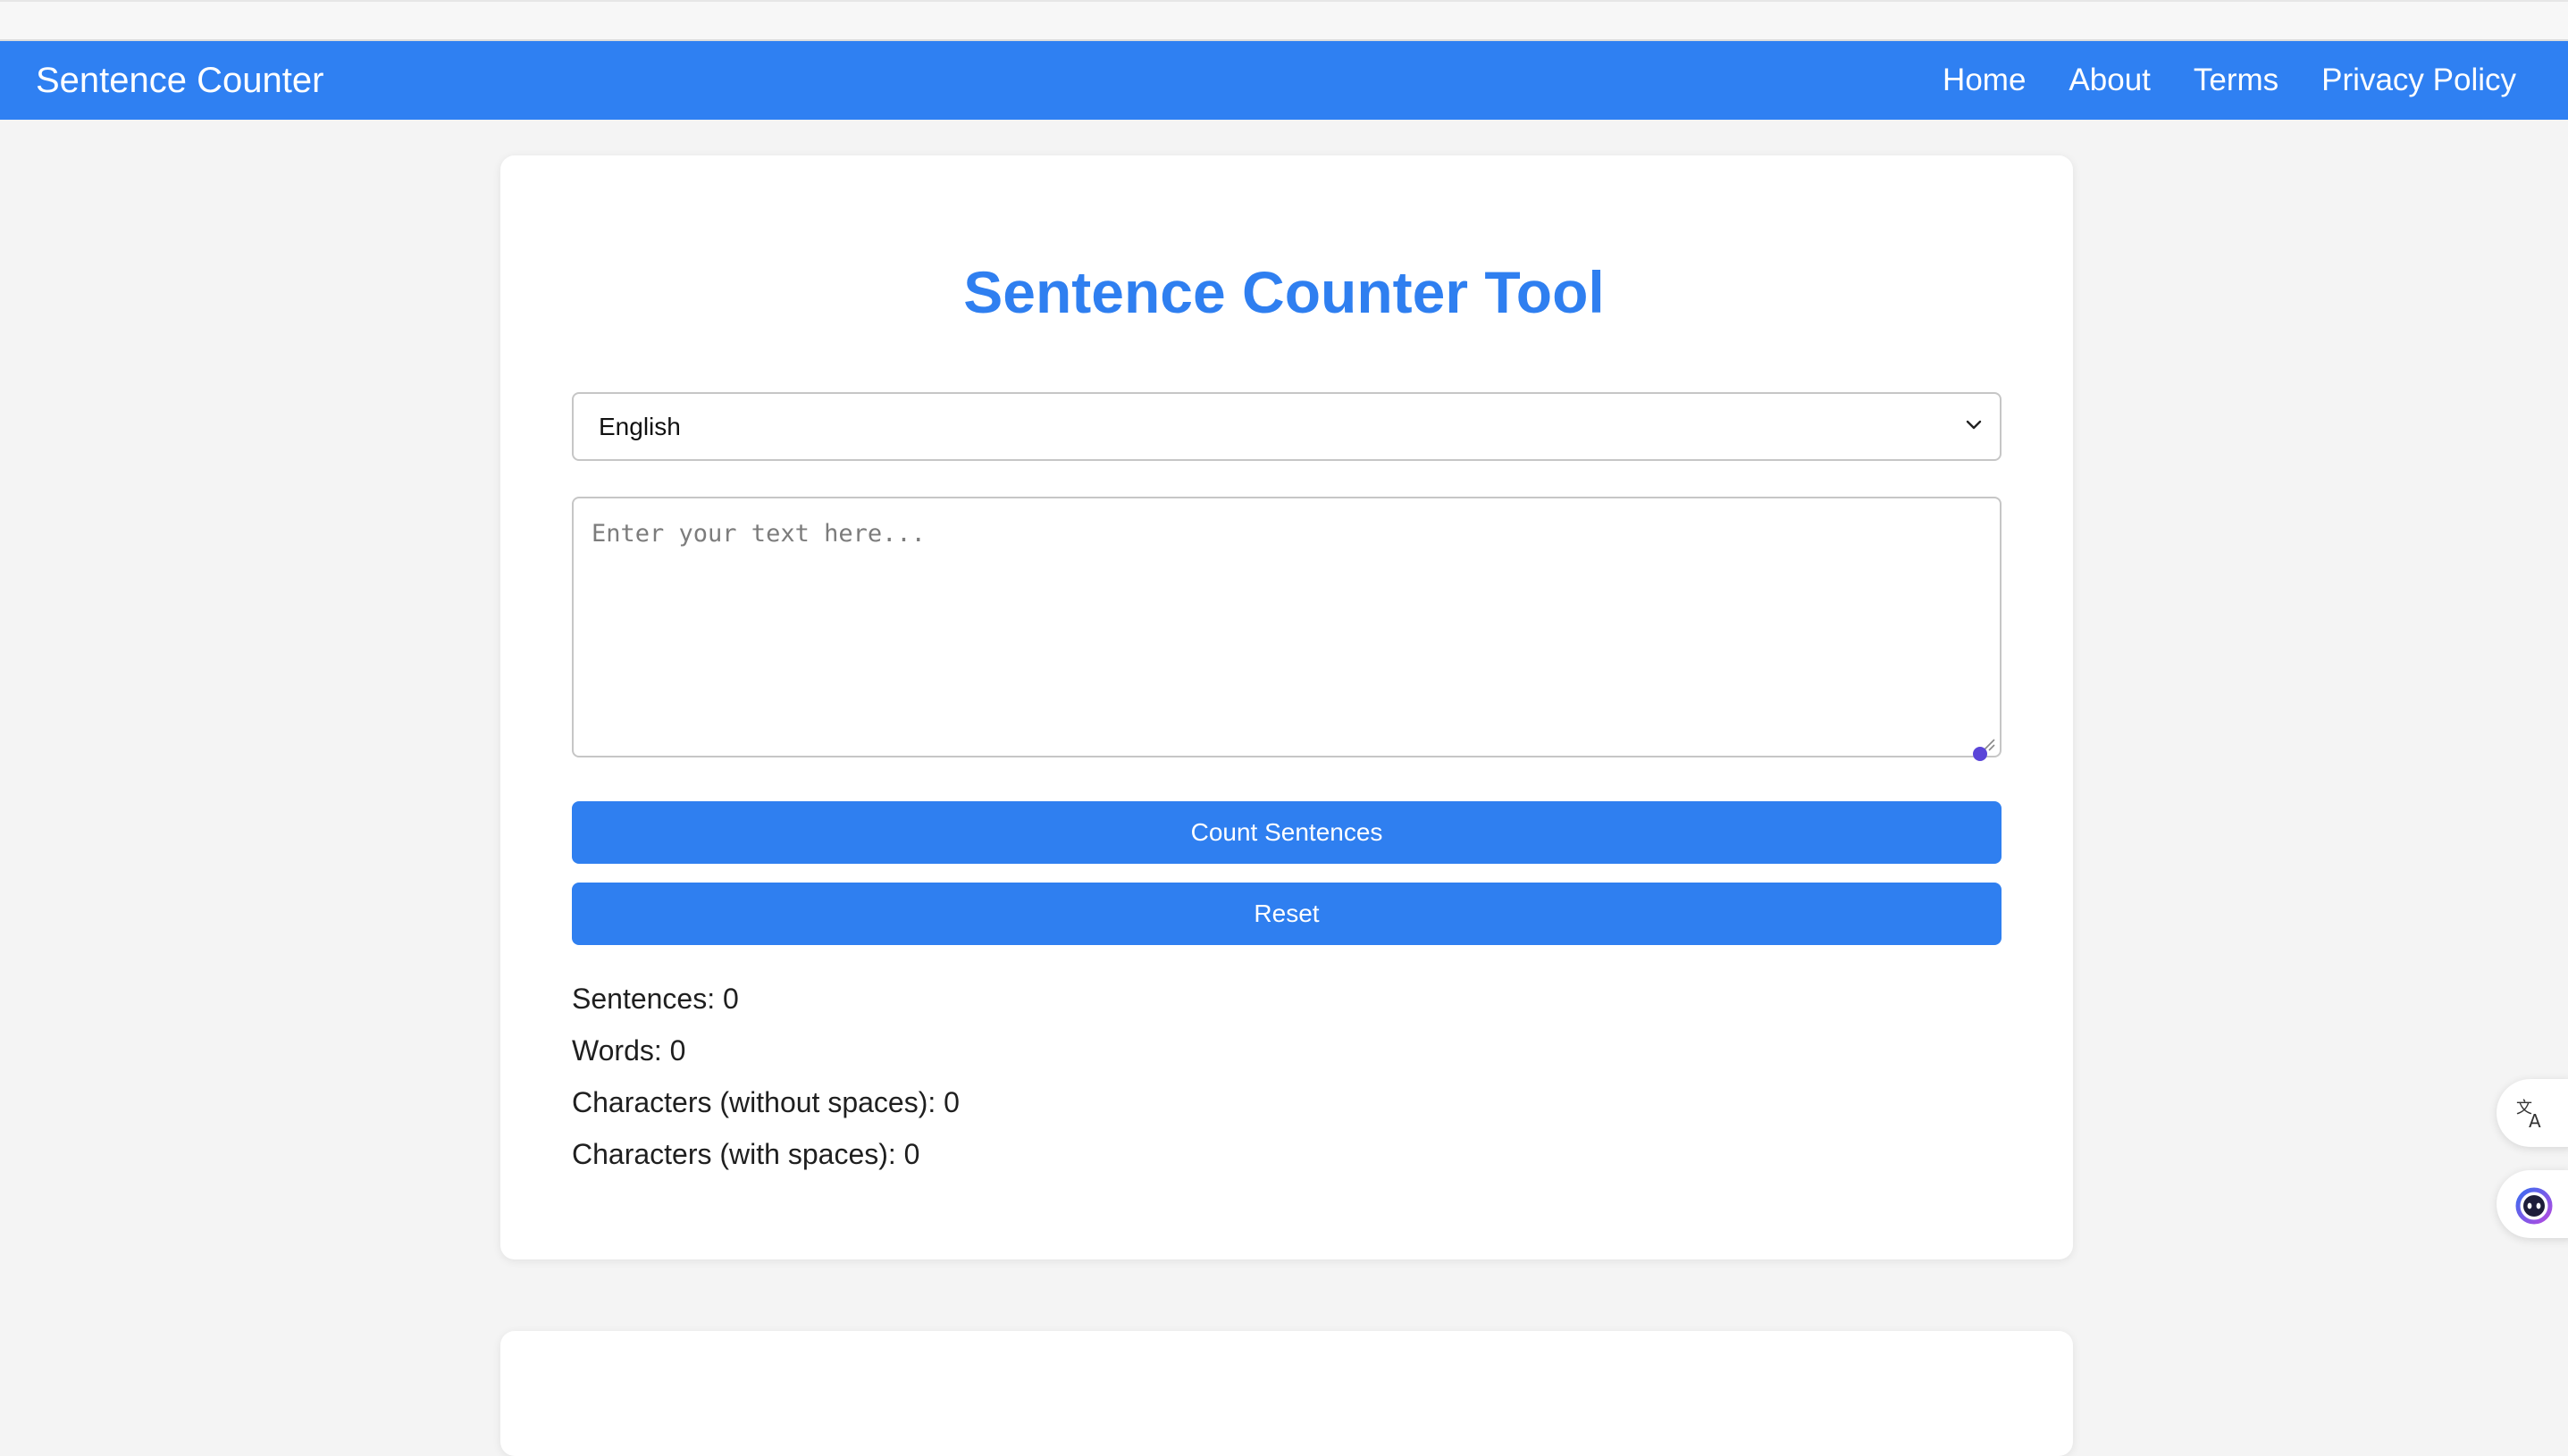  I want to click on stat-words: Words: 0, so click(629, 1050).